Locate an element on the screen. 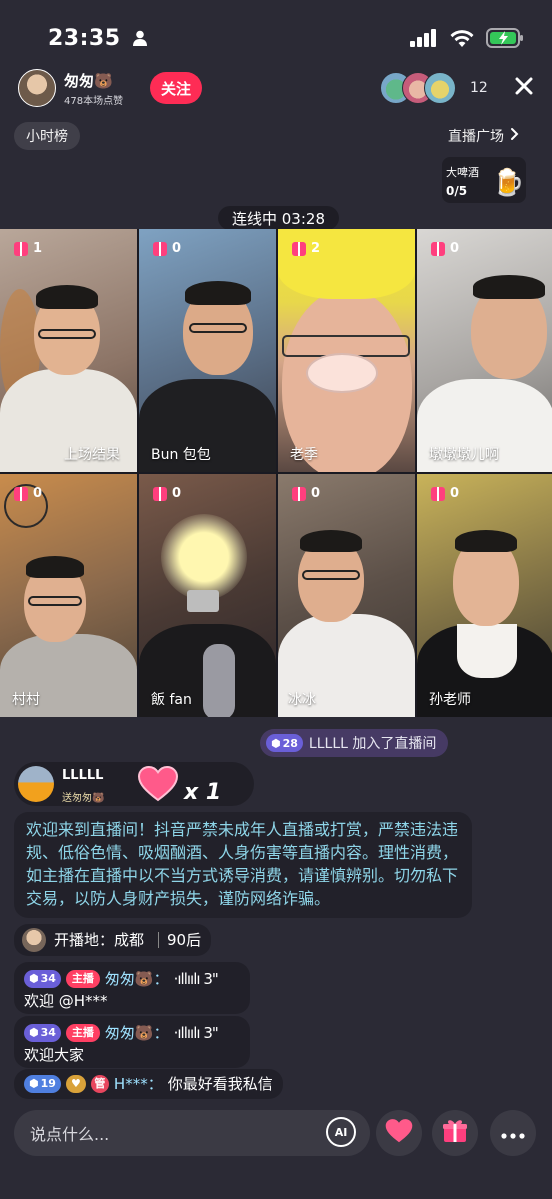 The height and width of the screenshot is (1199, 552). live-square-link: 直播广场 is located at coordinates (483, 136).